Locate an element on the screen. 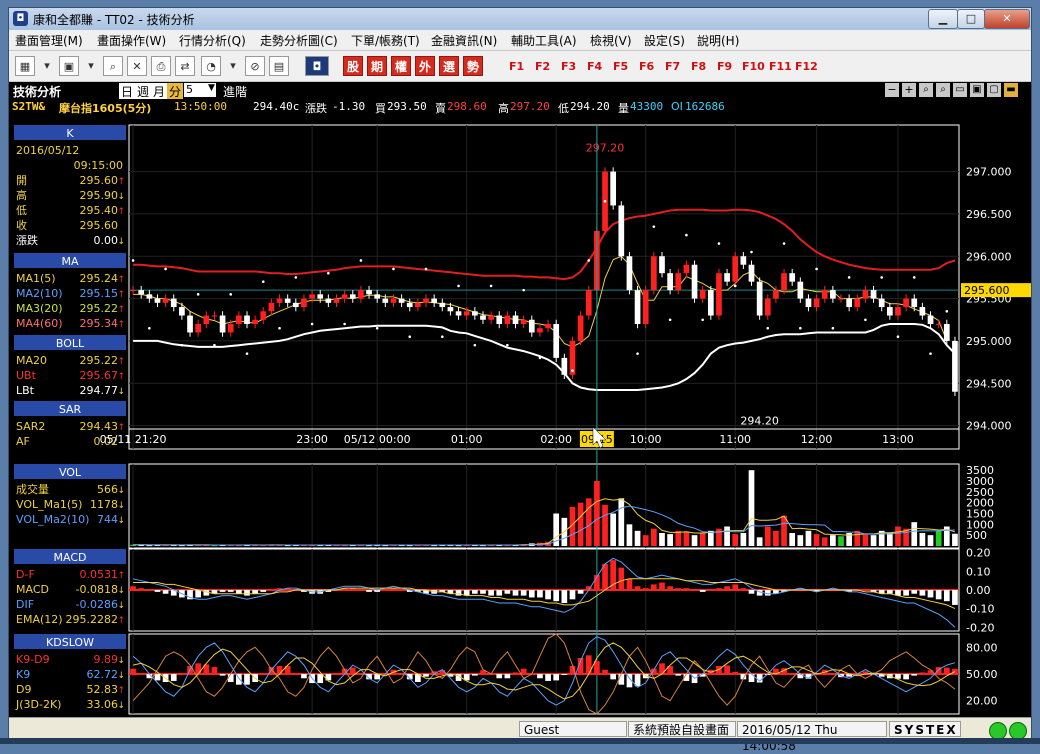  brand-label: SYSTEX is located at coordinates (925, 729).